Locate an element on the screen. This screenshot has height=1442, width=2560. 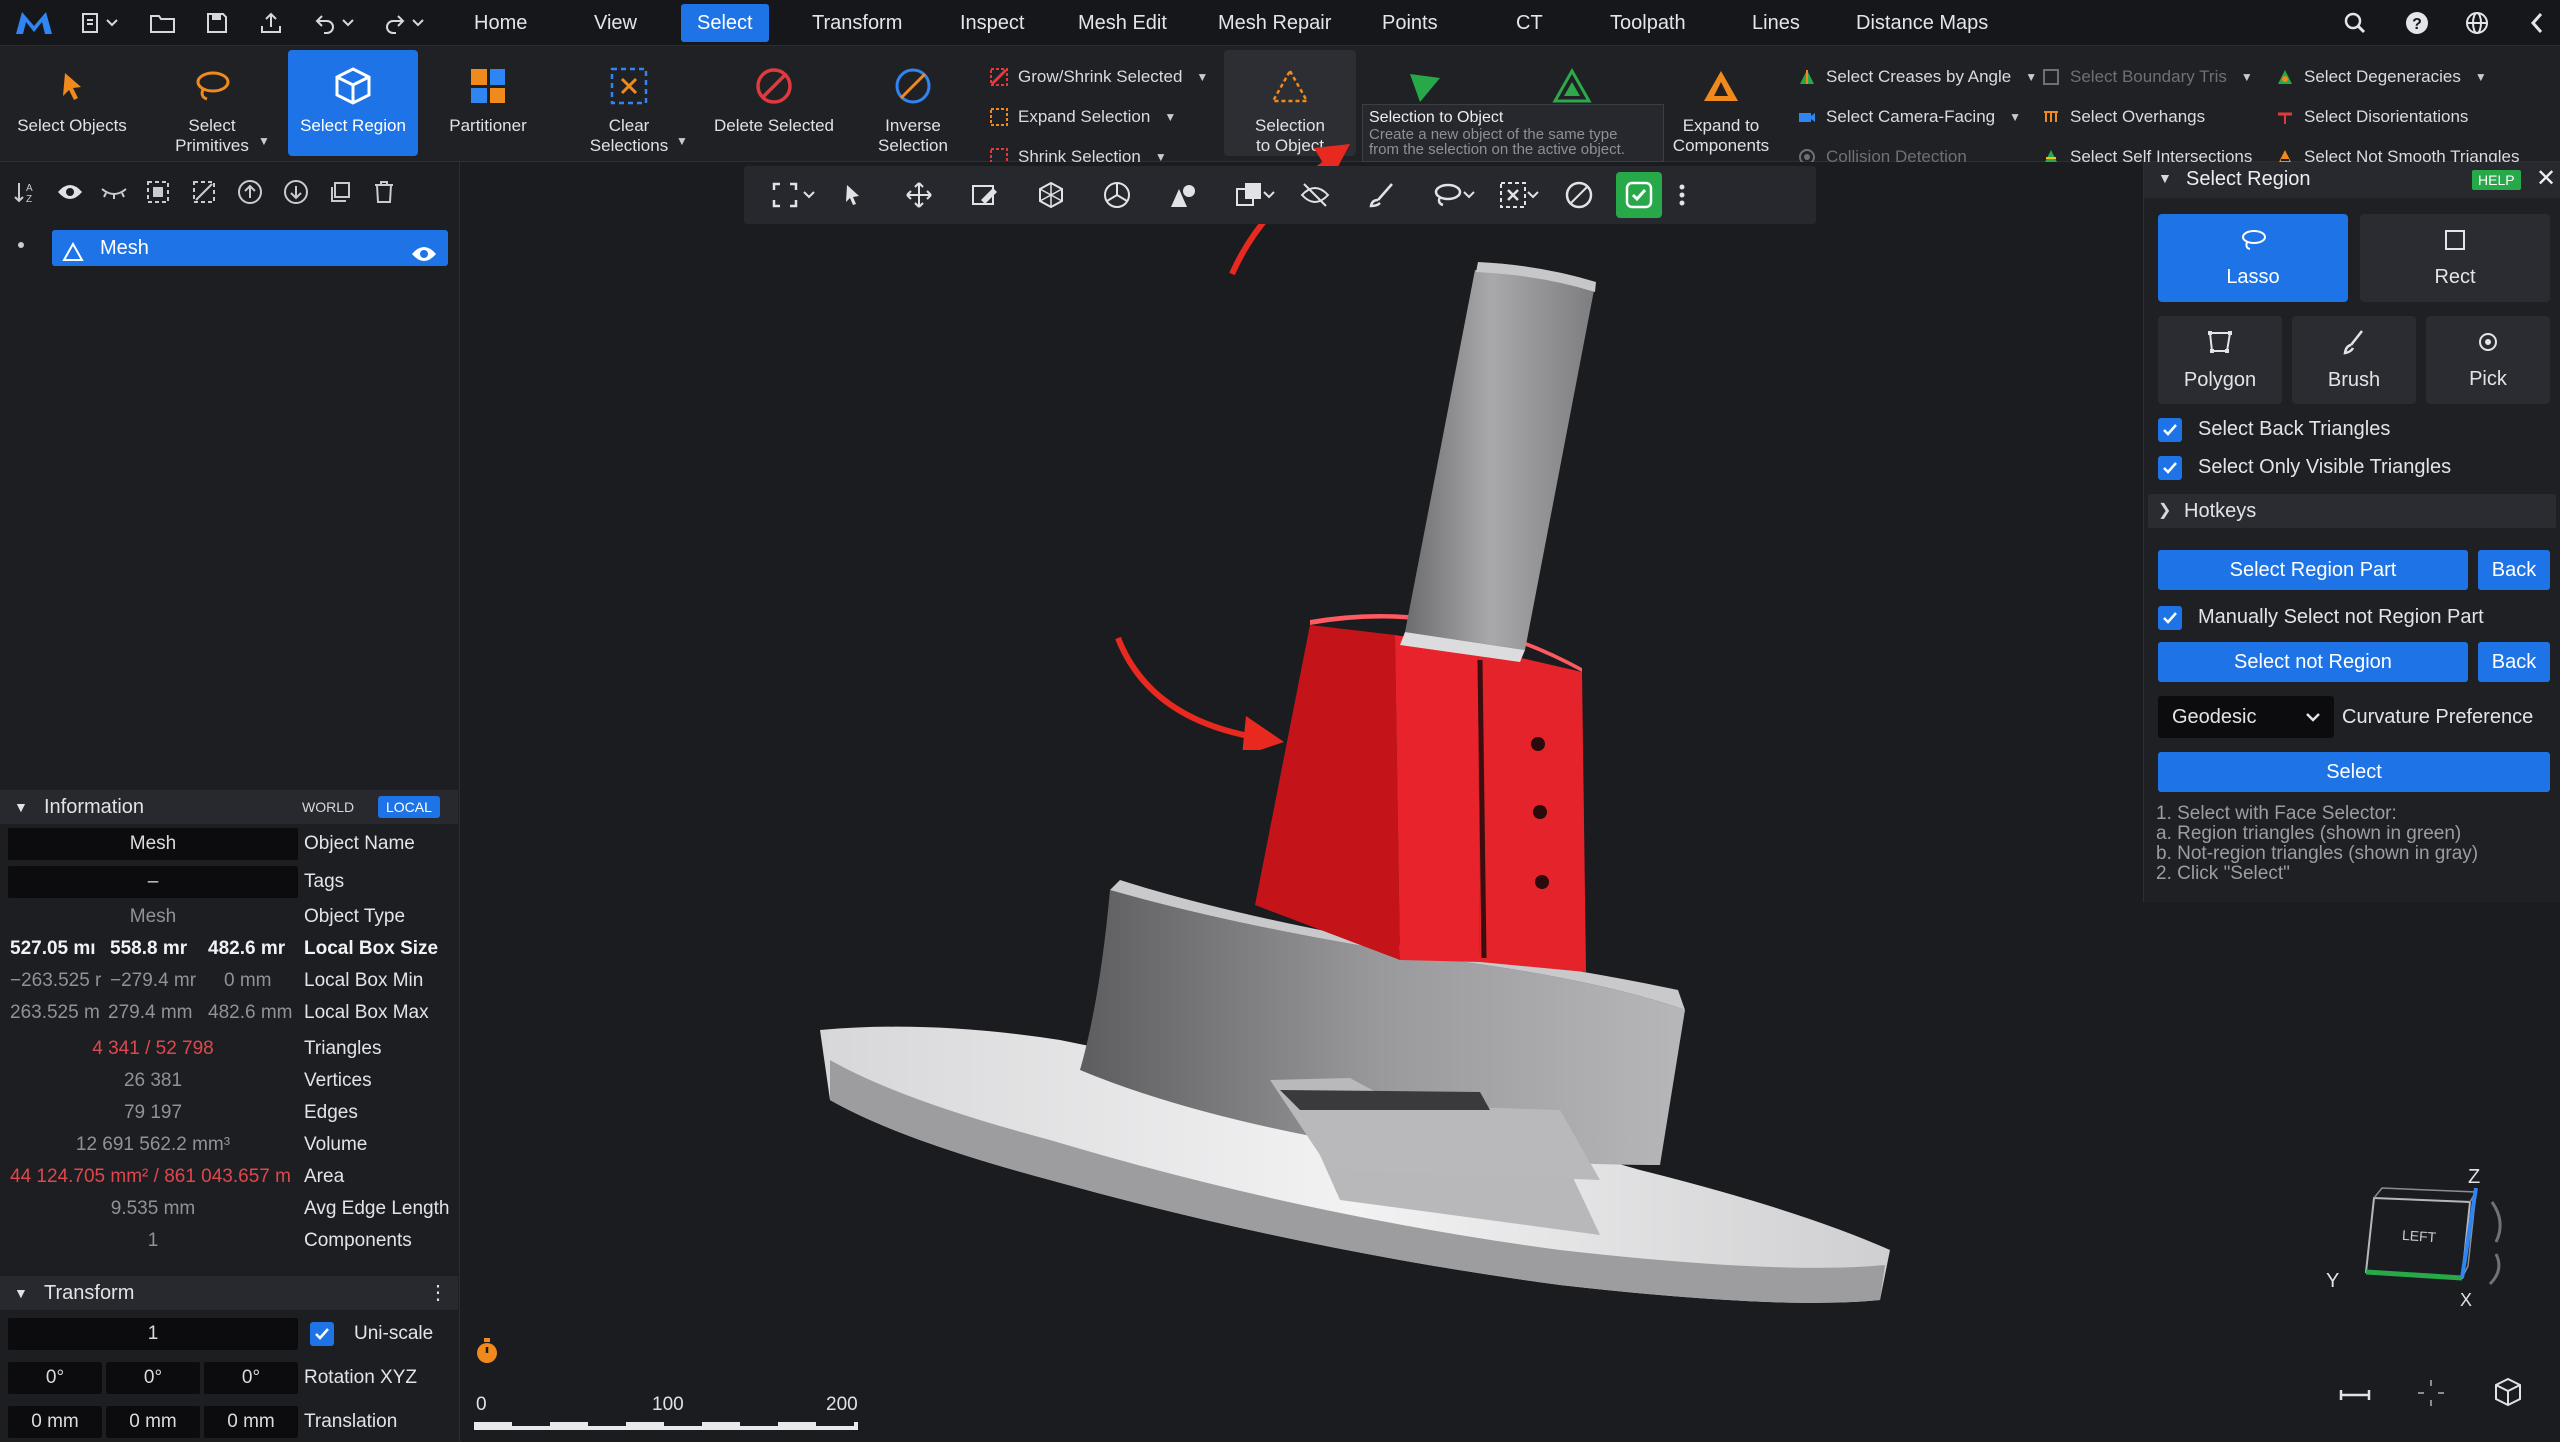
uniscale-checkbox is located at coordinates (322, 1334).